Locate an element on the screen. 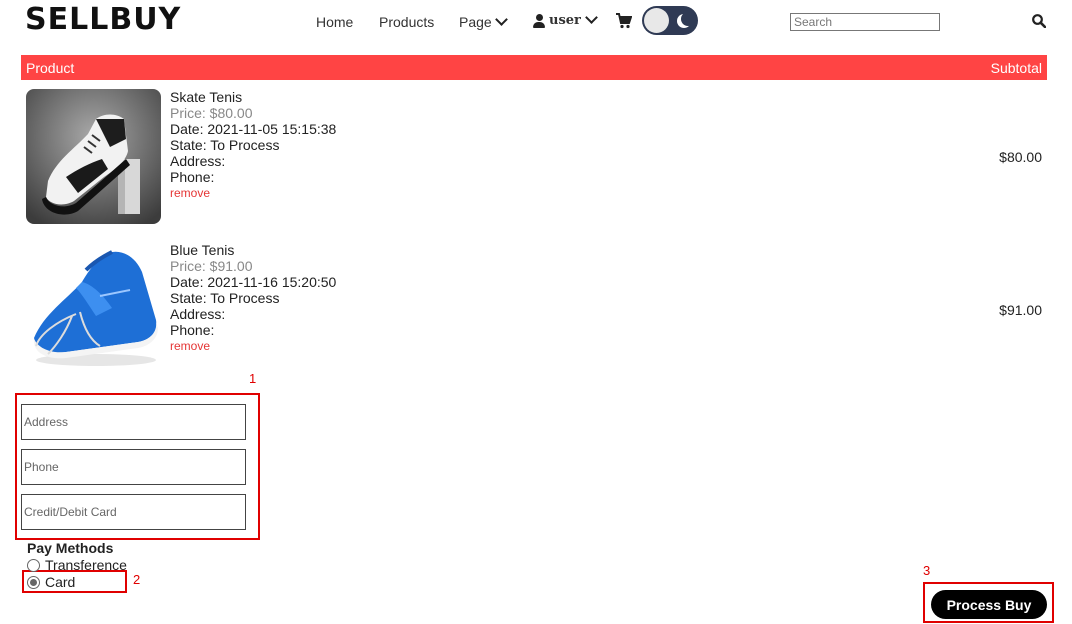 Image resolution: width=1072 pixels, height=624 pixels. nav-page-label: Page is located at coordinates (475, 22).